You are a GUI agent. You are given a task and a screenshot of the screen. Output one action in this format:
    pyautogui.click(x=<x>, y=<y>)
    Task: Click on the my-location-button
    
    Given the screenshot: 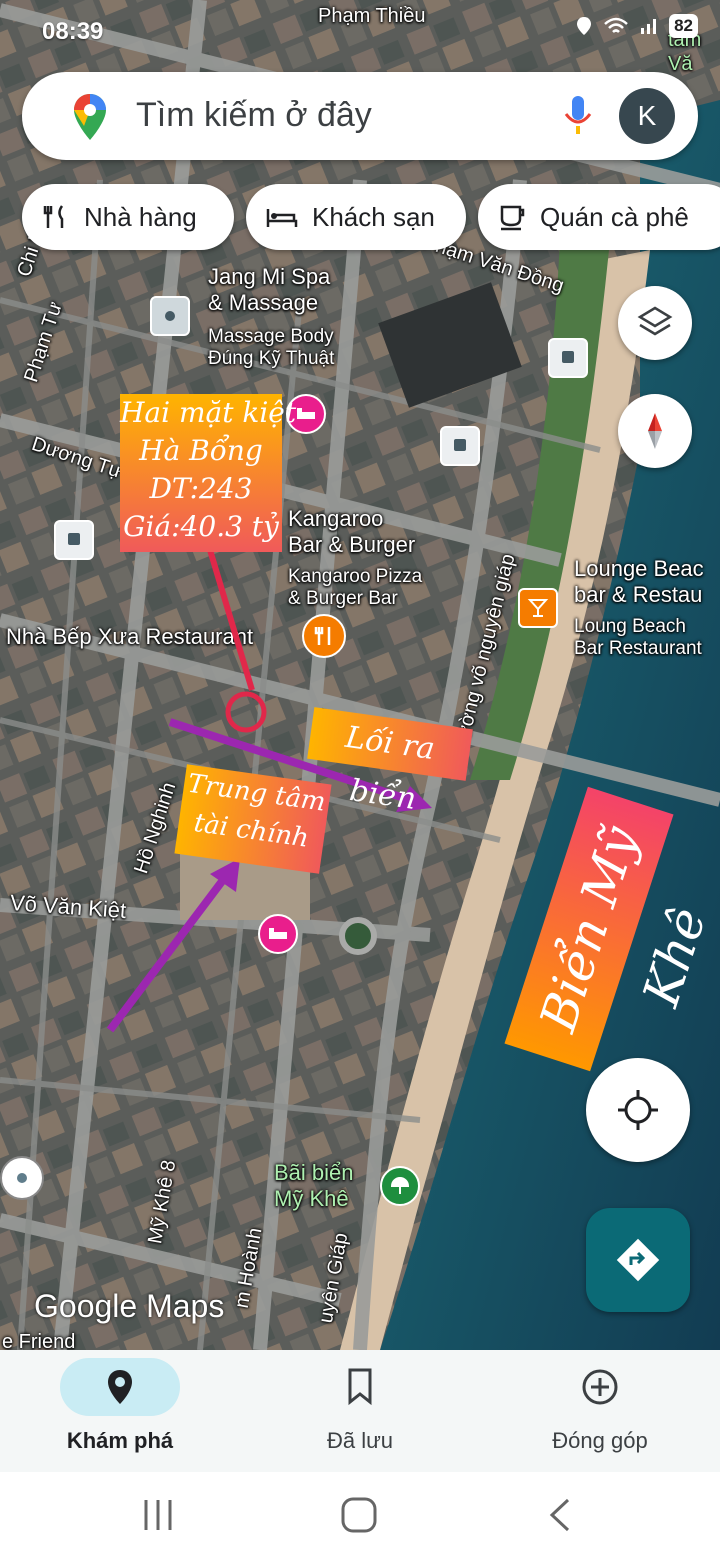 What is the action you would take?
    pyautogui.click(x=638, y=1110)
    